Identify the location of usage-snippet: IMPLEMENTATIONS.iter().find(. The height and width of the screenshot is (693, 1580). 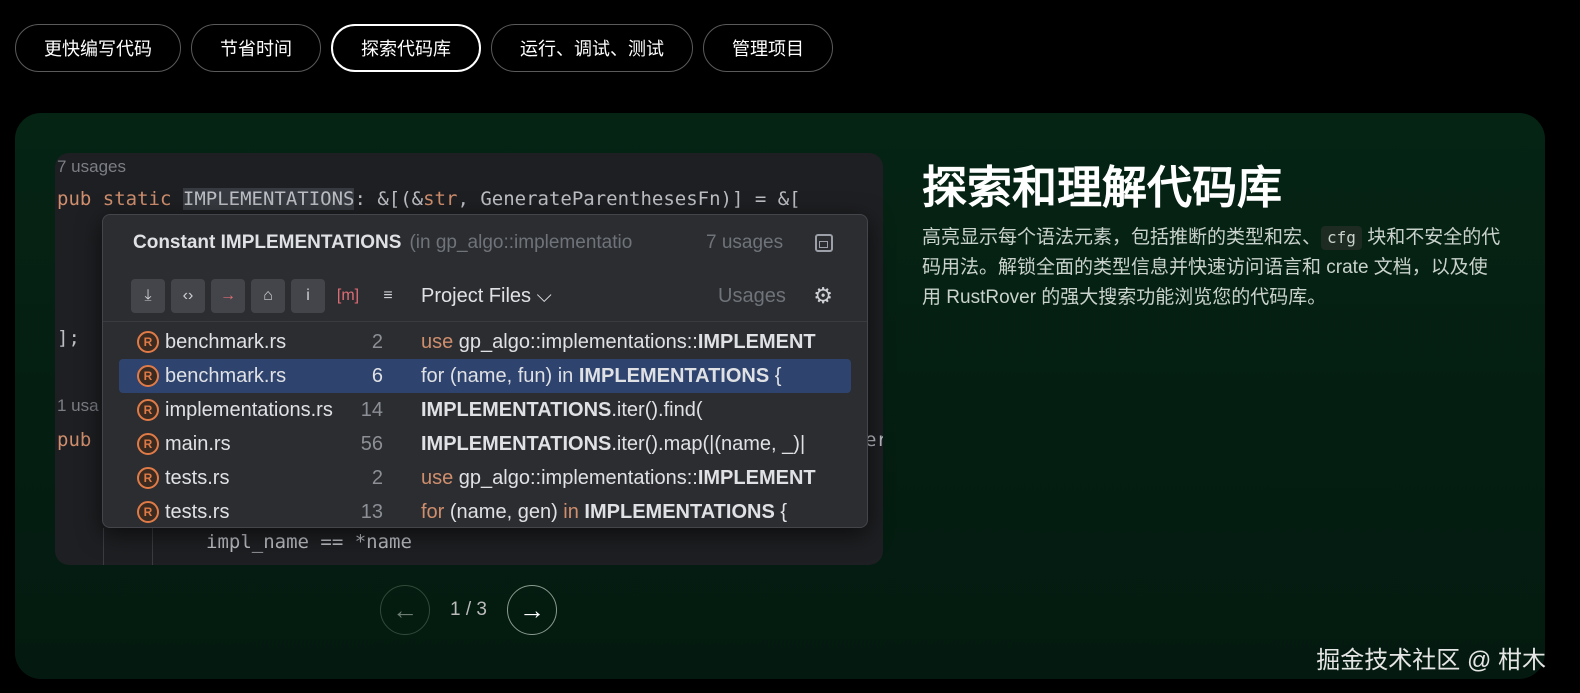
(631, 410).